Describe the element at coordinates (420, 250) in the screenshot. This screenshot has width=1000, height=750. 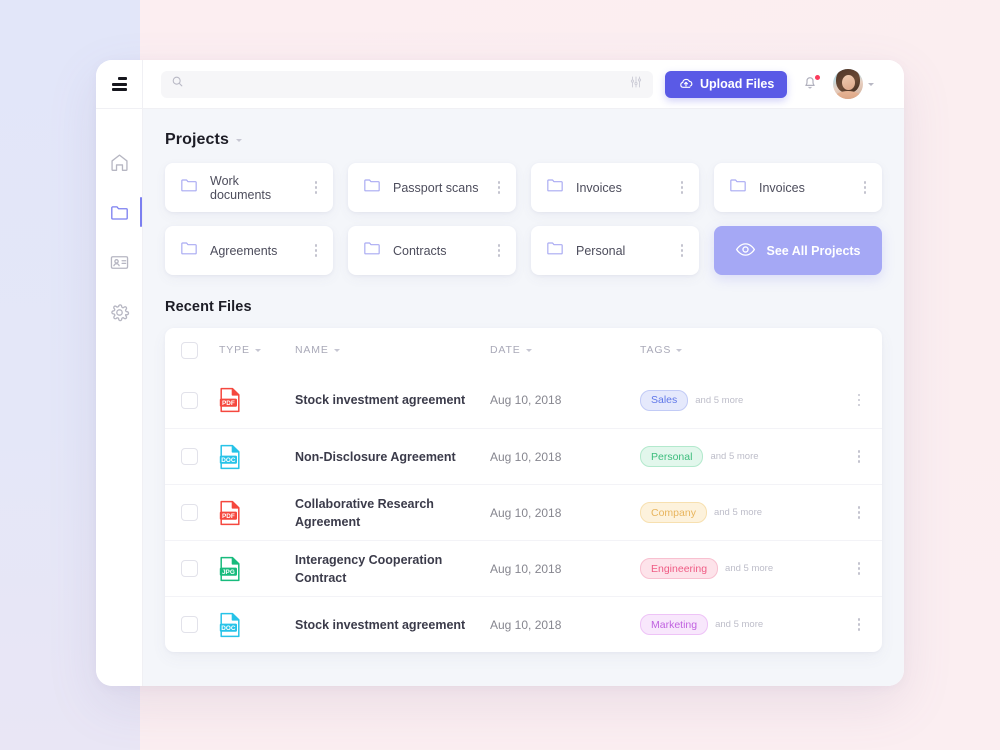
I see `project-card-label: Contracts` at that location.